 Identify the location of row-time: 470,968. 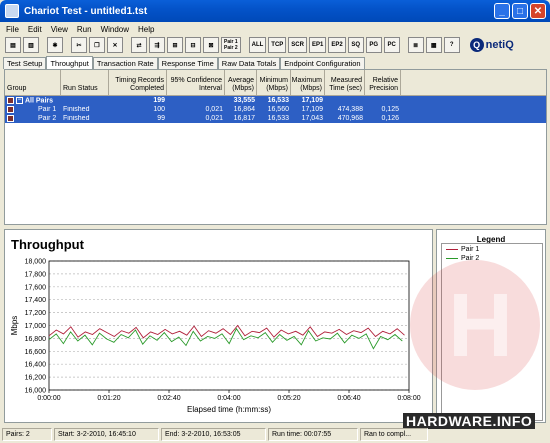
(350, 118).